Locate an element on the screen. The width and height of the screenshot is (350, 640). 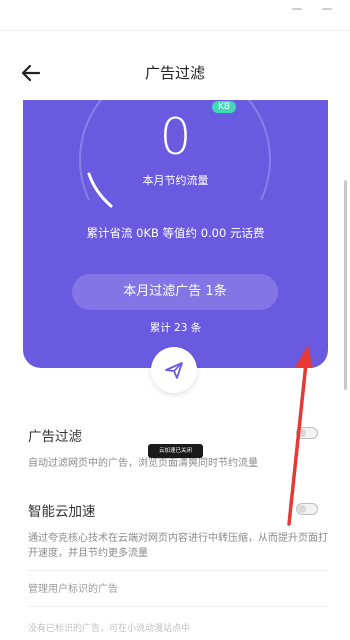
top-divider is located at coordinates (175, 30).